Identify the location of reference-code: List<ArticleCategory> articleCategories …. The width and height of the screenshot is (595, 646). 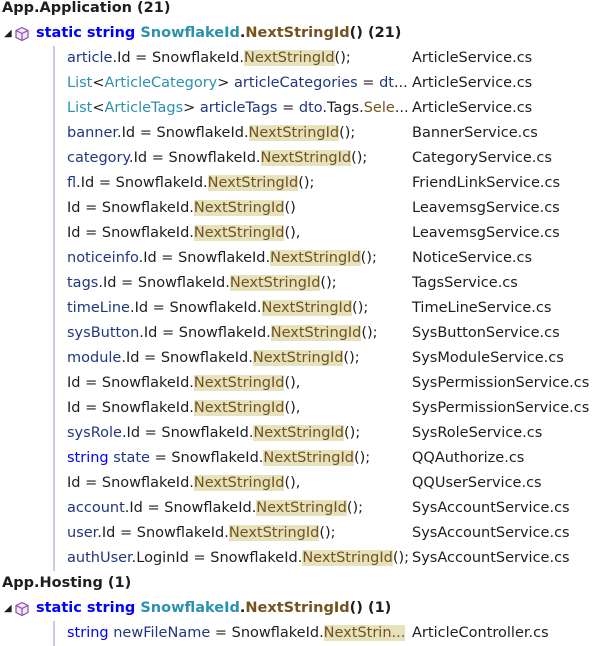
(238, 83).